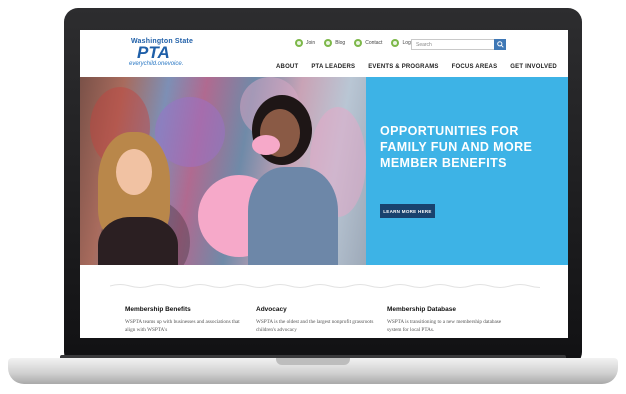 This screenshot has height=394, width=626. What do you see at coordinates (395, 43) in the screenshot?
I see `login-icon` at bounding box center [395, 43].